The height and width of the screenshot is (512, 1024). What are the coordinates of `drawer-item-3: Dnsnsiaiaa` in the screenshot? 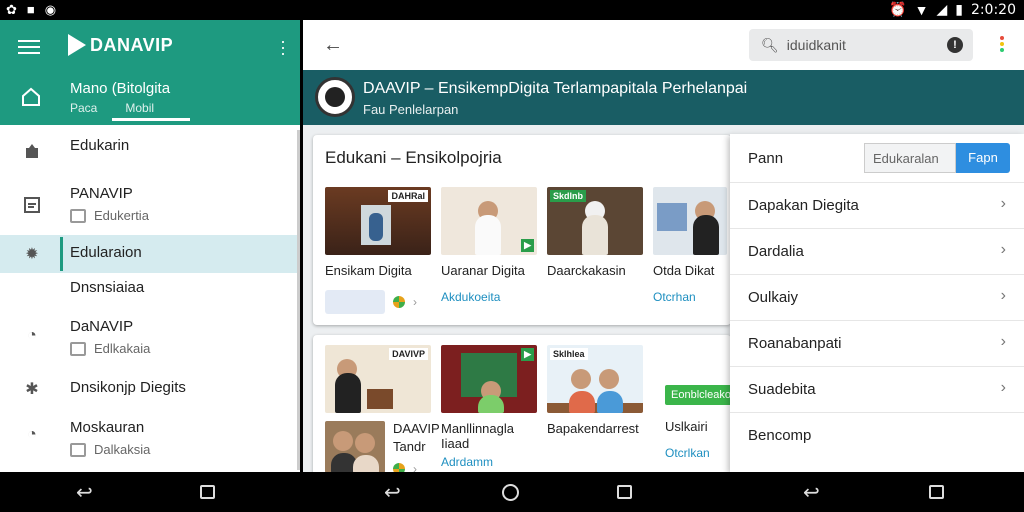 It's located at (150, 289).